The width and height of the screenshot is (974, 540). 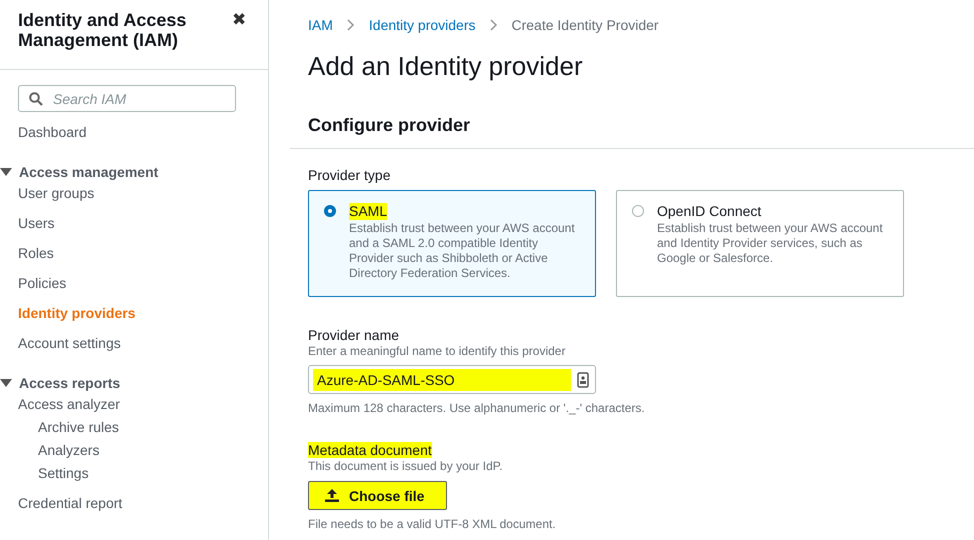 I want to click on provider-name-field: Azure-AD-SAML-SSO, so click(x=452, y=379).